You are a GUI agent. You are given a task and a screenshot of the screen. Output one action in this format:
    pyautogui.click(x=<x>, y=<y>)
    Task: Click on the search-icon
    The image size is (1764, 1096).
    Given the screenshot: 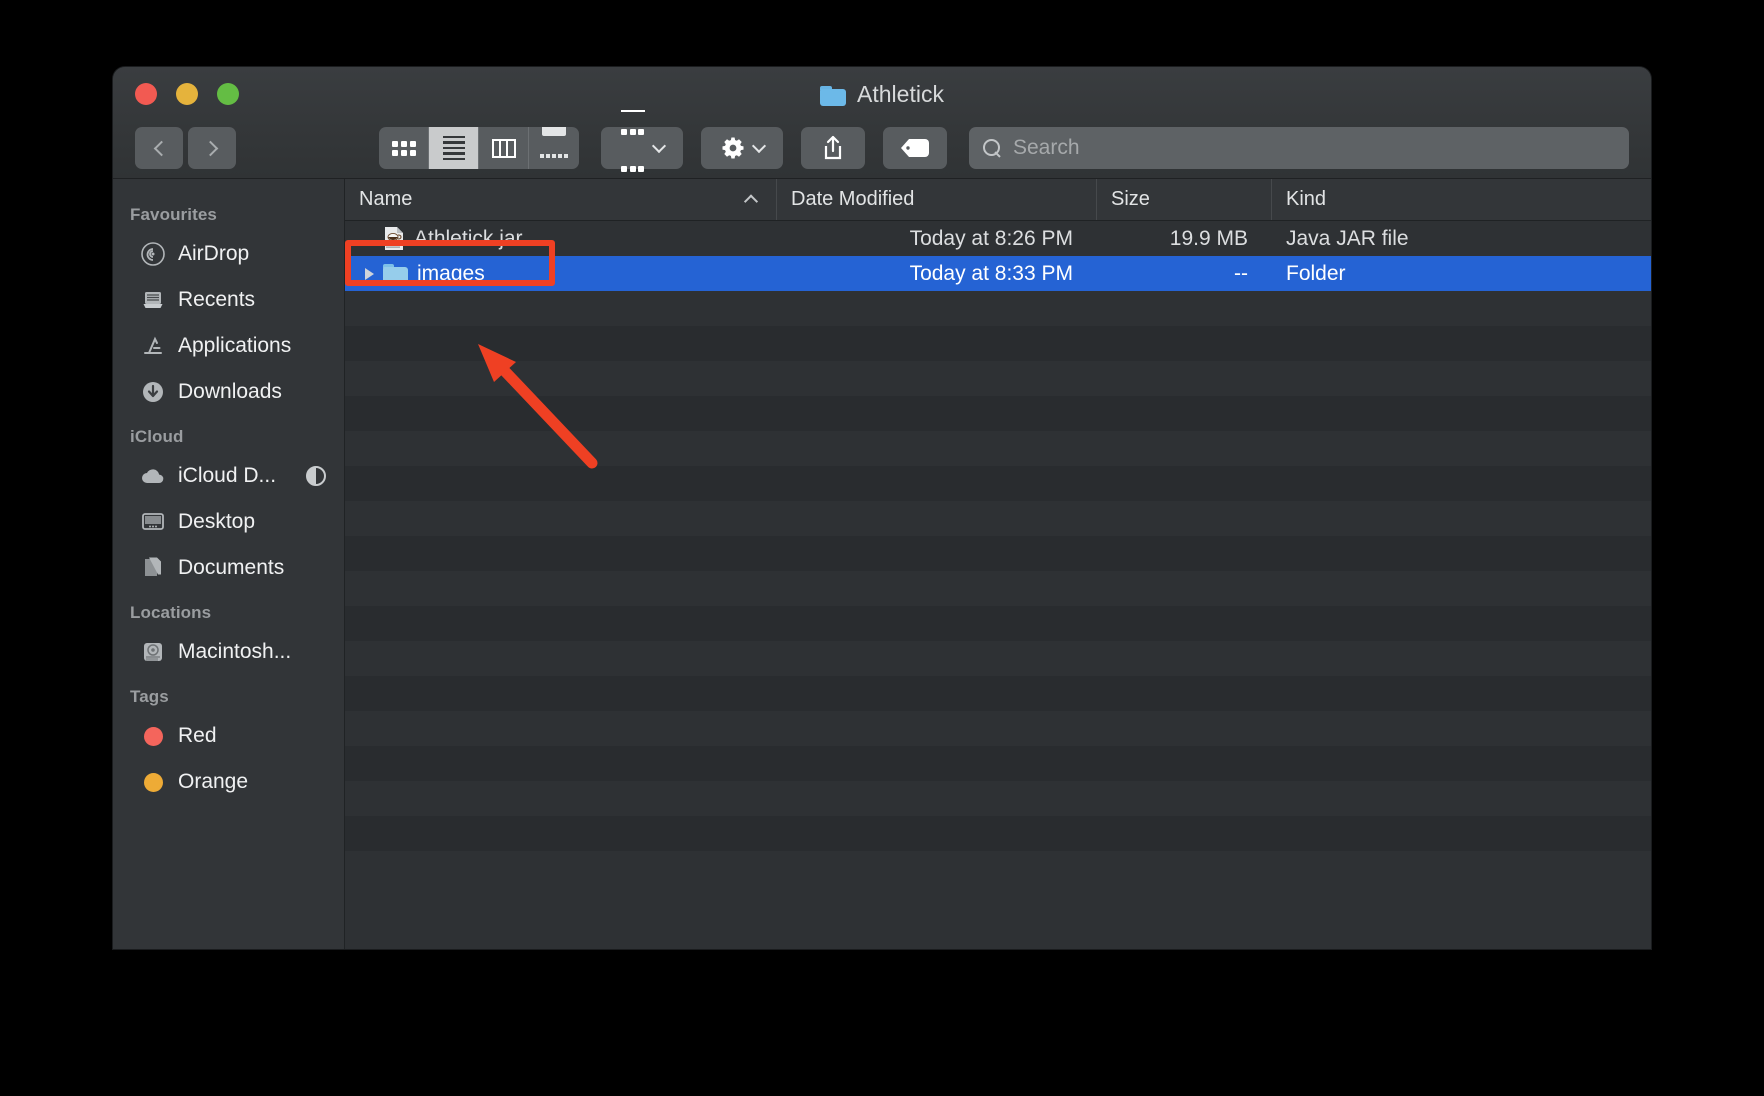 What is the action you would take?
    pyautogui.click(x=992, y=148)
    